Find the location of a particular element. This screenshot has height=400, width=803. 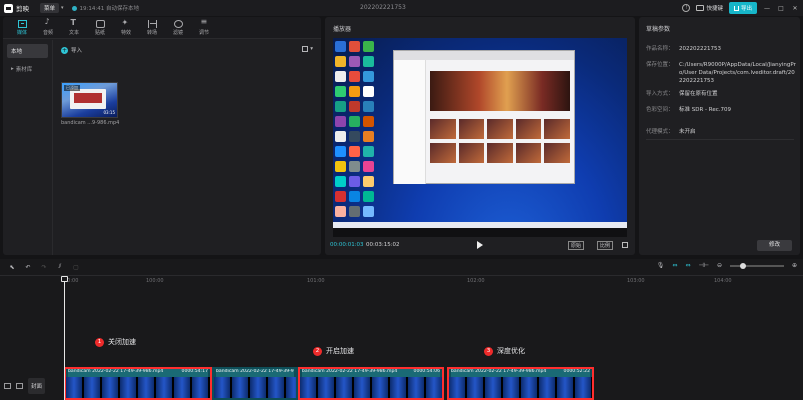

shortcut-label: 快捷键 is located at coordinates (714, 9).